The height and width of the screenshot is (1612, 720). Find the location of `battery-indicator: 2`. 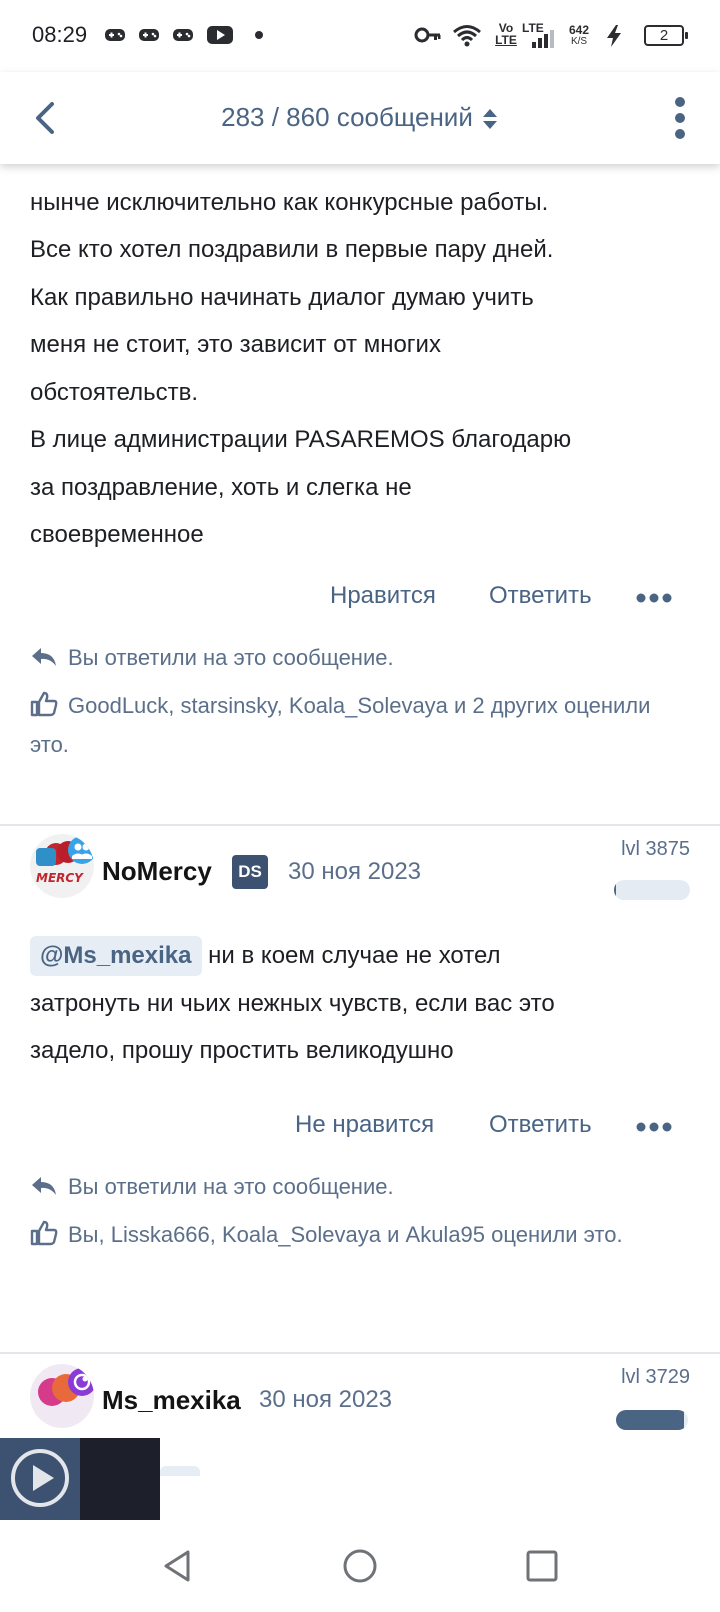

battery-indicator: 2 is located at coordinates (666, 35).